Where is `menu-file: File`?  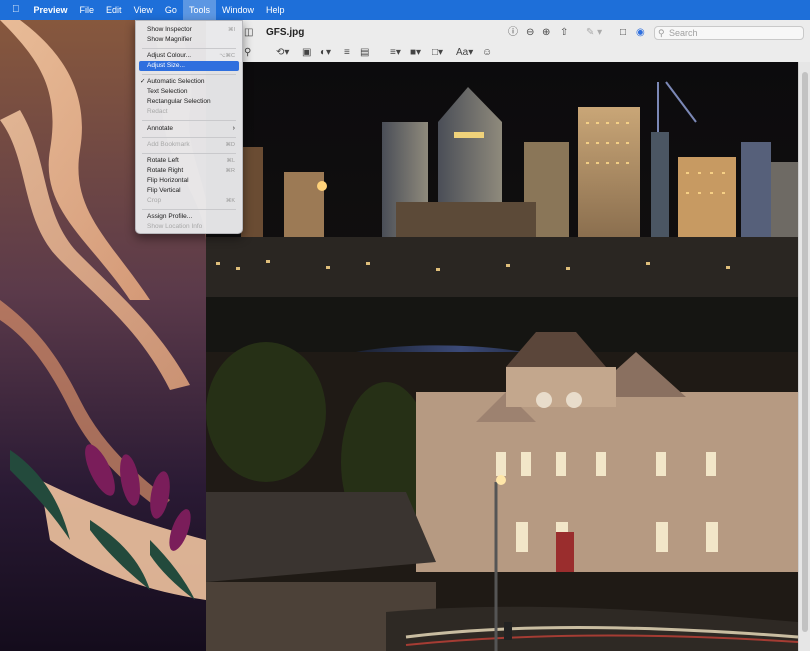
menu-file: File is located at coordinates (87, 10).